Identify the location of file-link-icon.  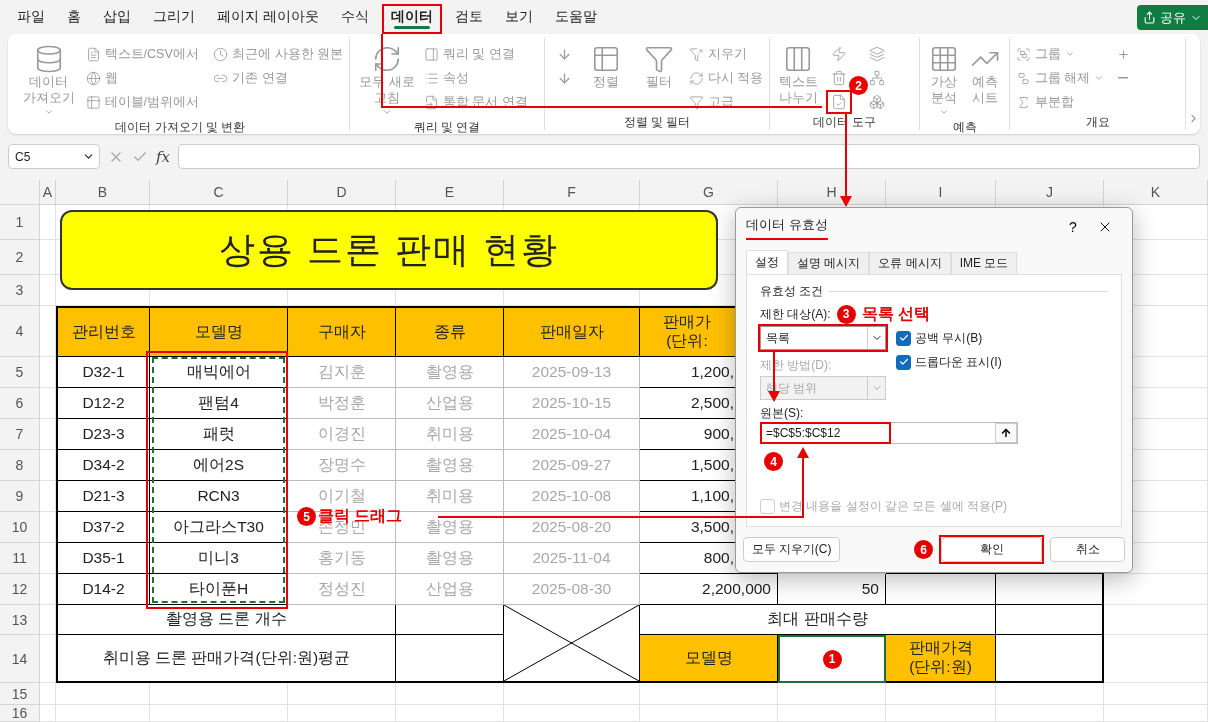
(431, 102).